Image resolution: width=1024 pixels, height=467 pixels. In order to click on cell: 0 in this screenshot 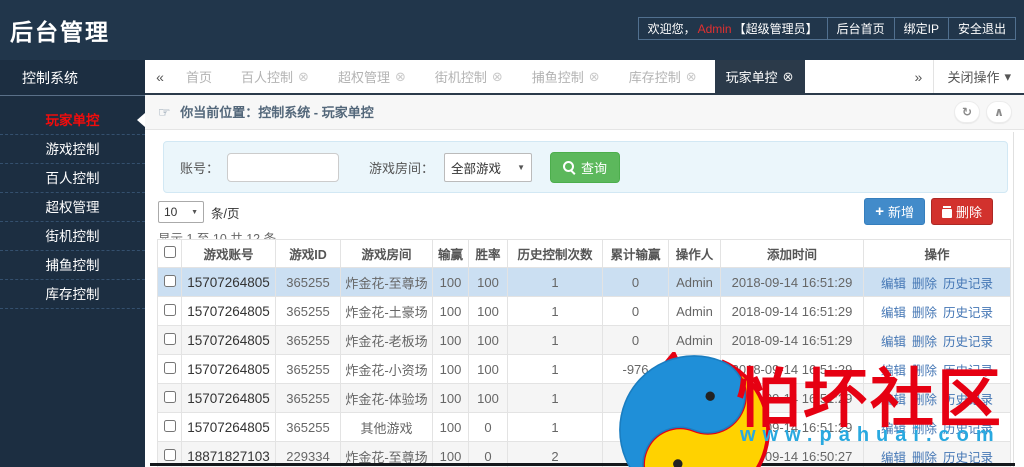, I will do `click(635, 282)`.